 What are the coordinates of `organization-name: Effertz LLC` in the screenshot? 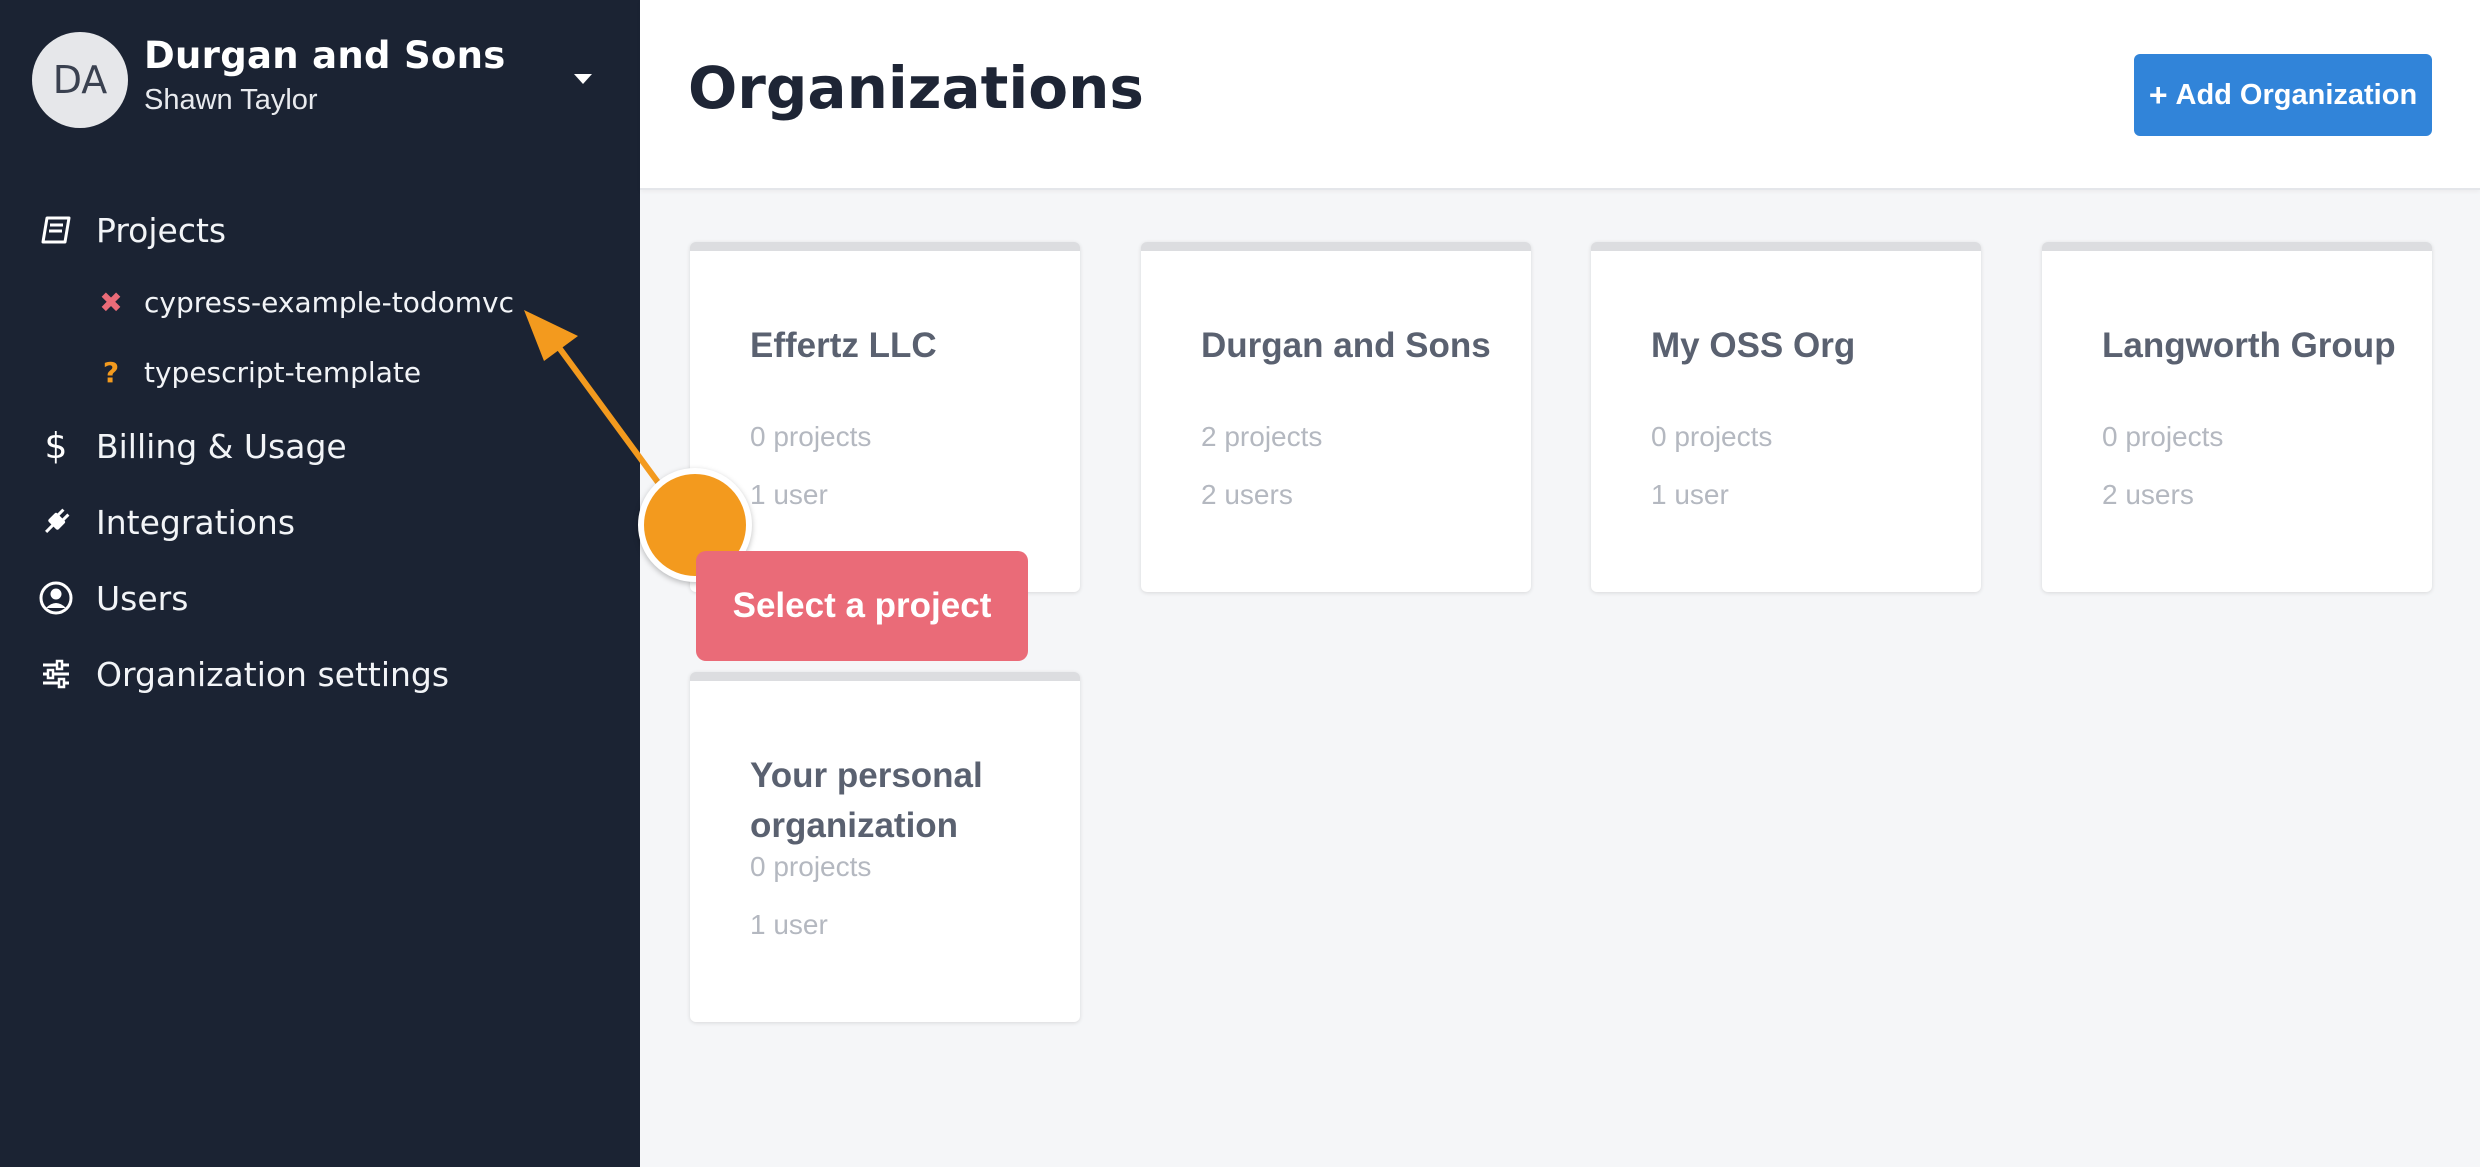 It's located at (843, 345).